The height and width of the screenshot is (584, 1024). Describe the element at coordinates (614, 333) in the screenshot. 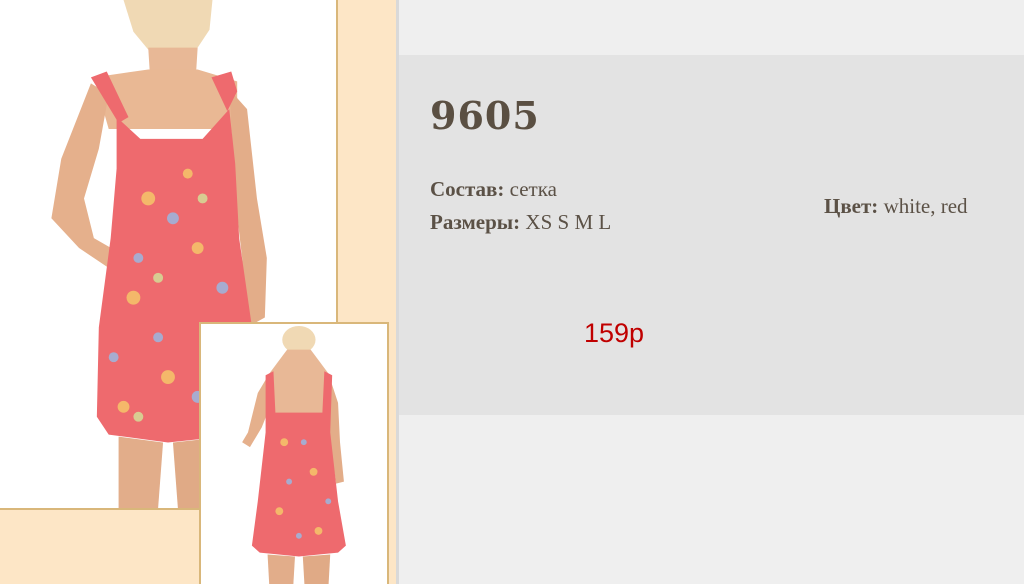

I see `product-price: 159р` at that location.